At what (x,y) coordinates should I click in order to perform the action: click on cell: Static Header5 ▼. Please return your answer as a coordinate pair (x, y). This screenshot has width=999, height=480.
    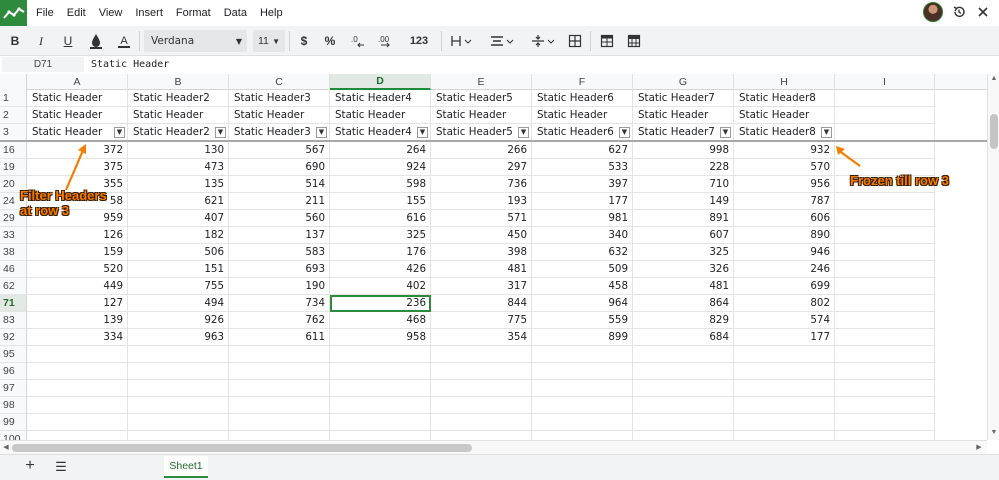
    Looking at the image, I should click on (481, 132).